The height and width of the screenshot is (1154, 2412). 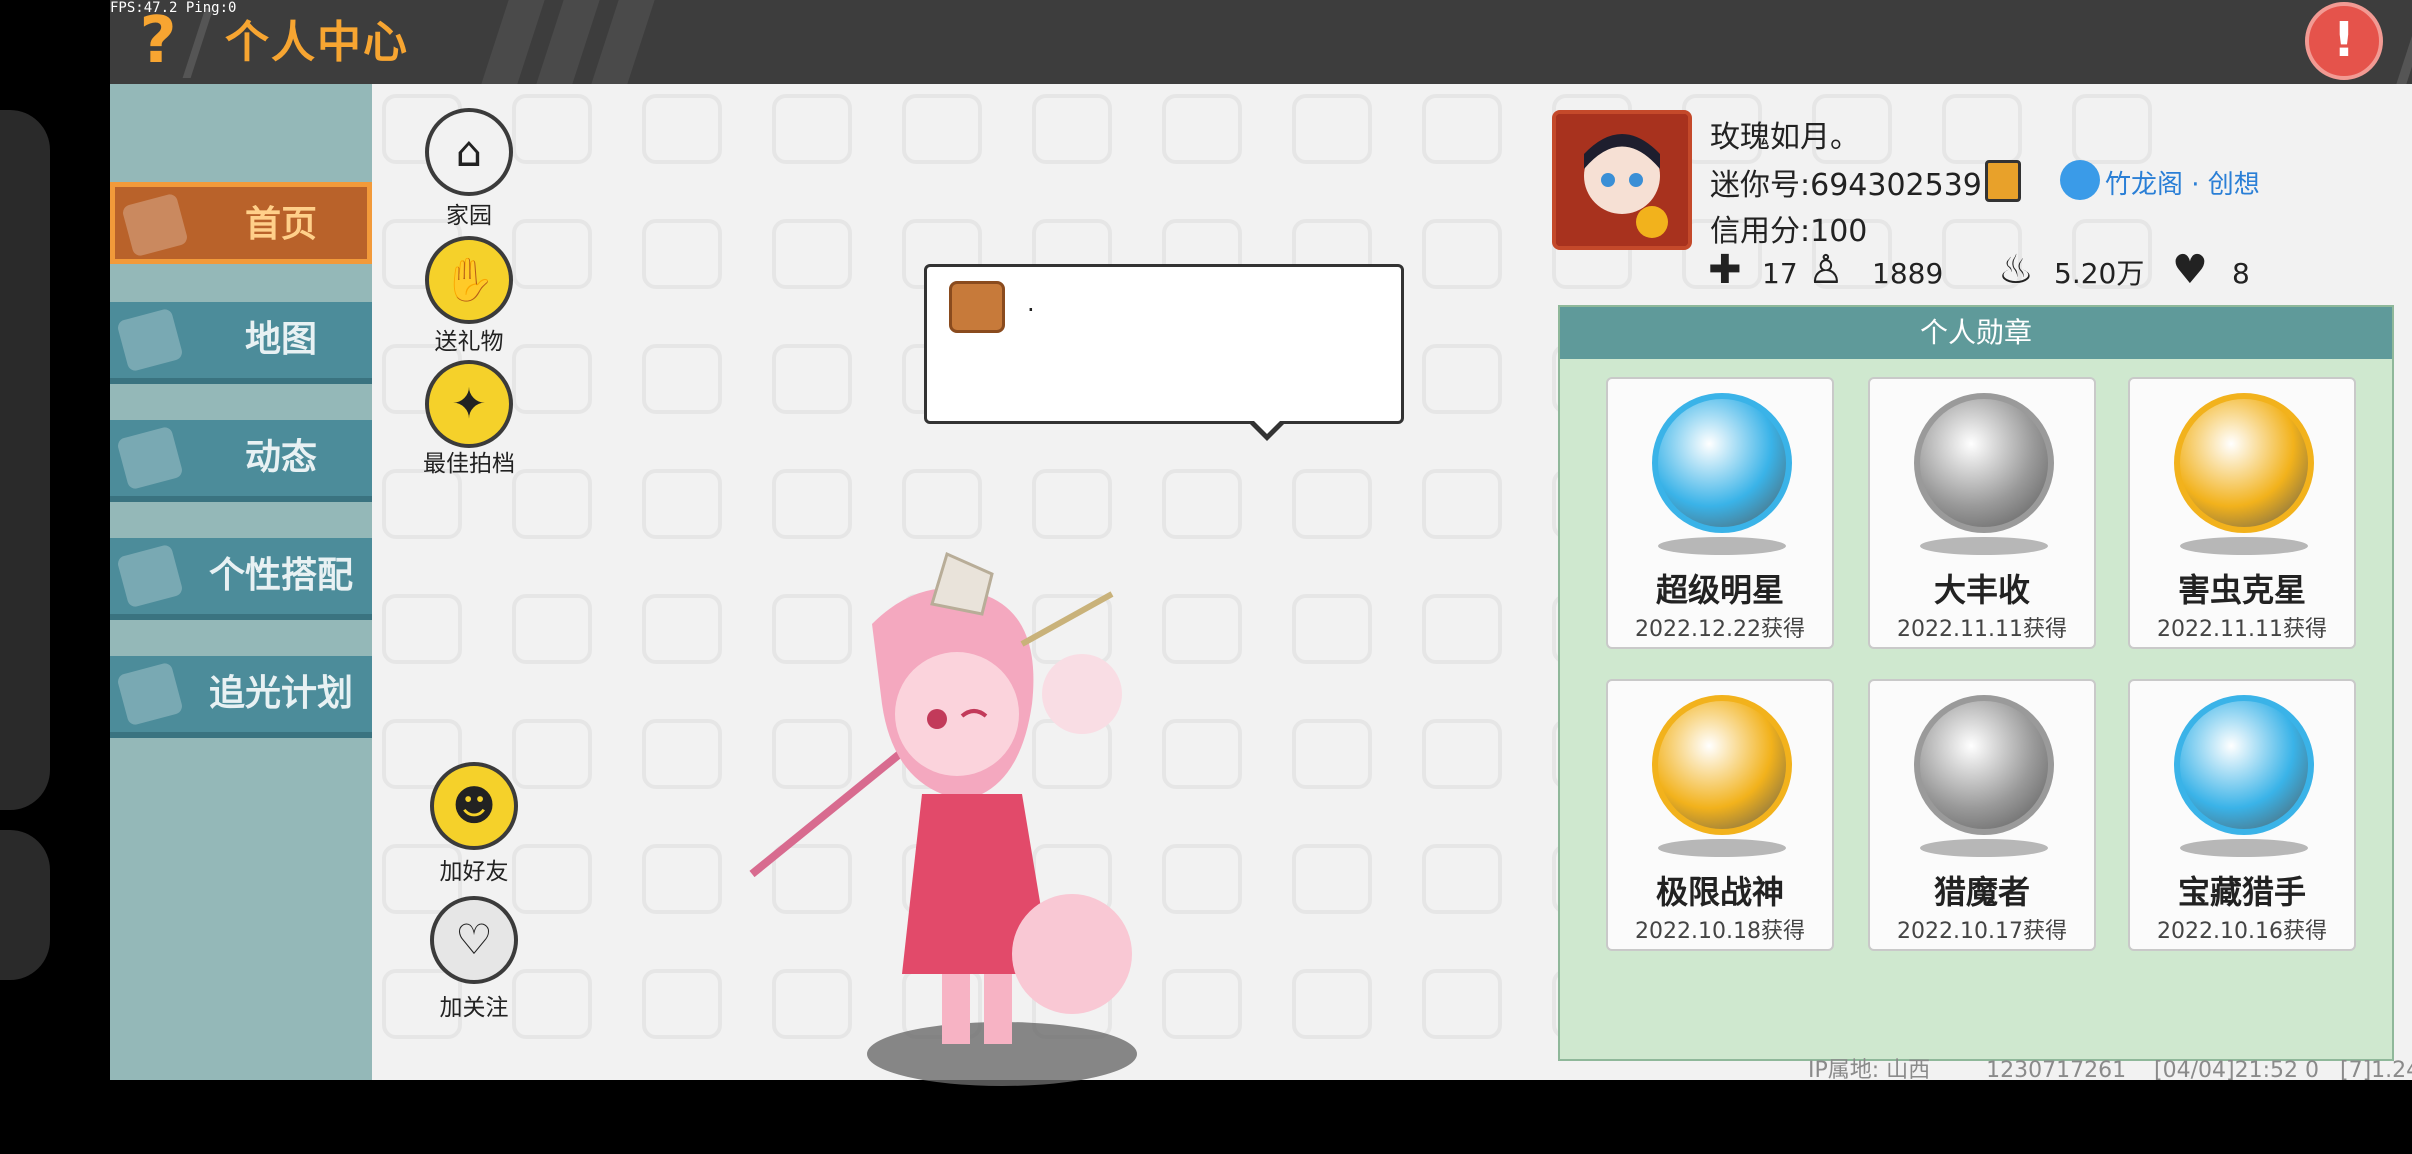 I want to click on map-icon, so click(x=150, y=340).